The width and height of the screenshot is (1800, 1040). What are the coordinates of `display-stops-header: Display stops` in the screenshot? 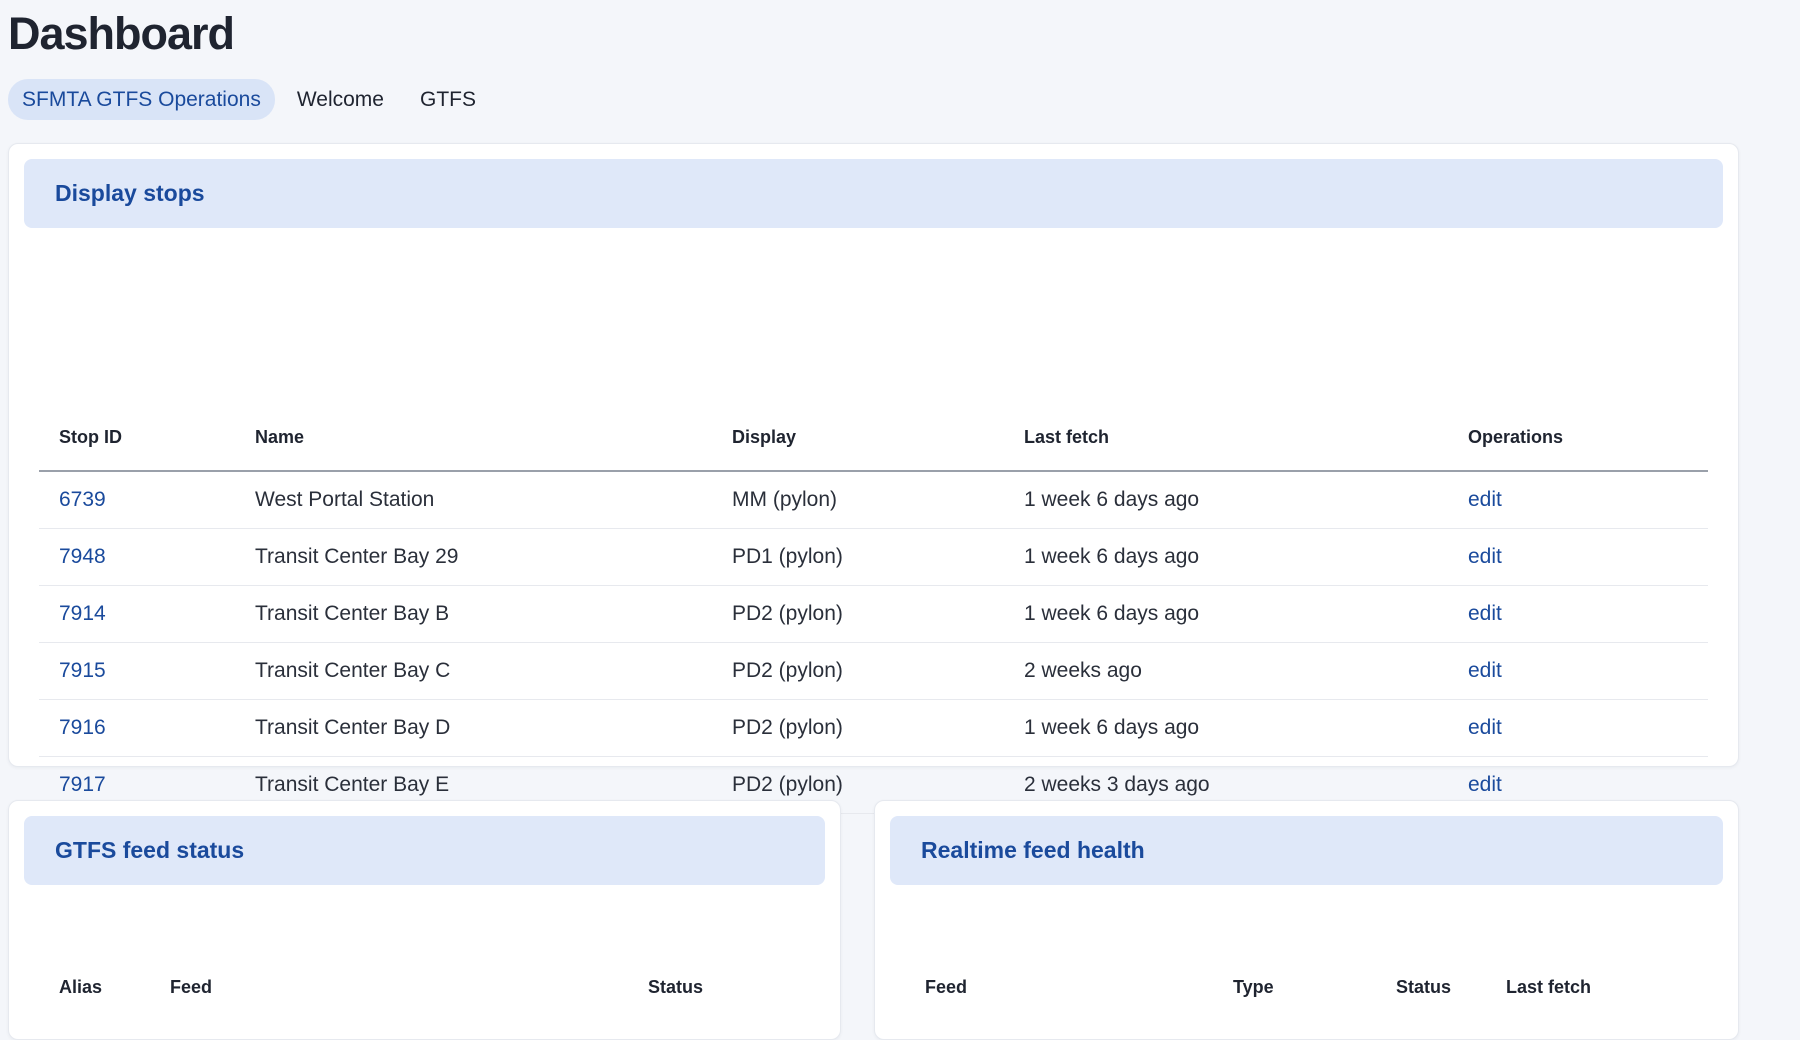 It's located at (873, 193).